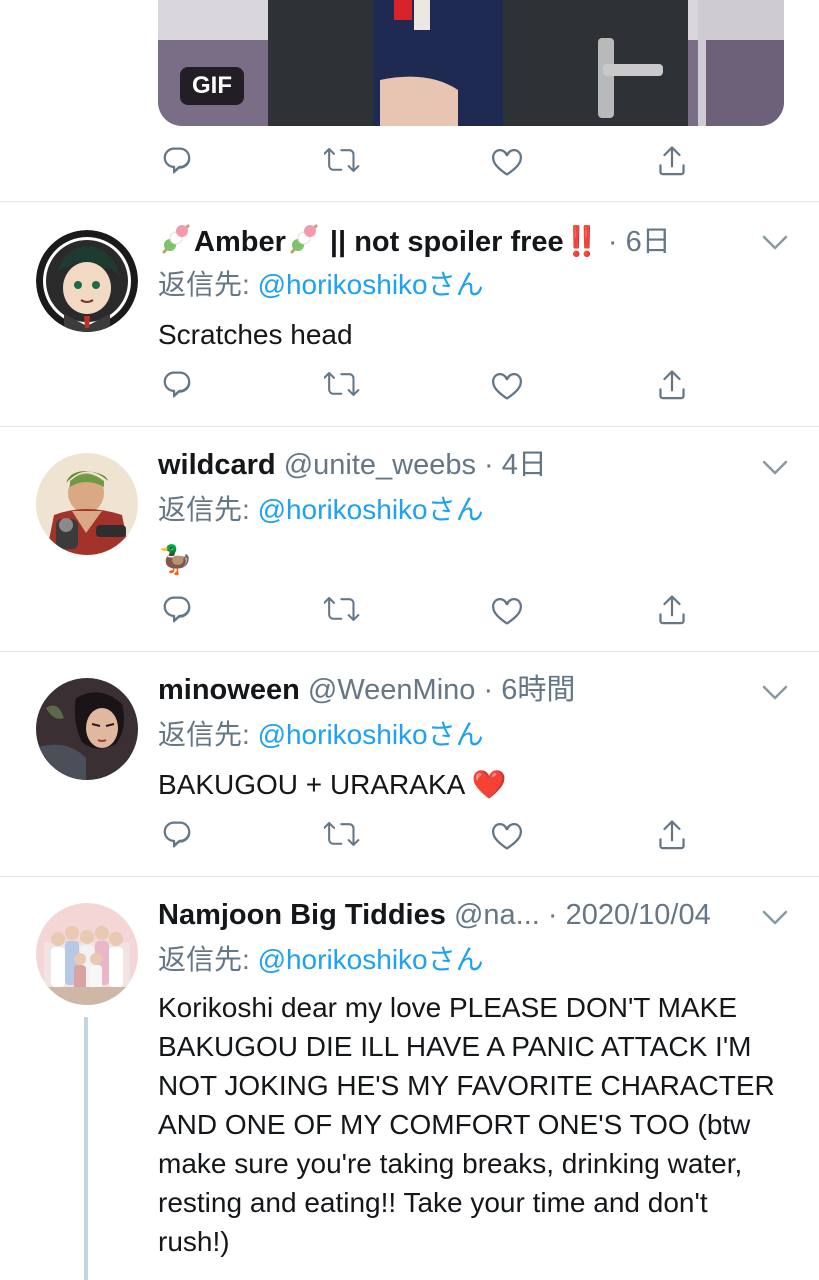  I want to click on tweet-text: BAKUGOU + URARAKA ❤️, so click(332, 784).